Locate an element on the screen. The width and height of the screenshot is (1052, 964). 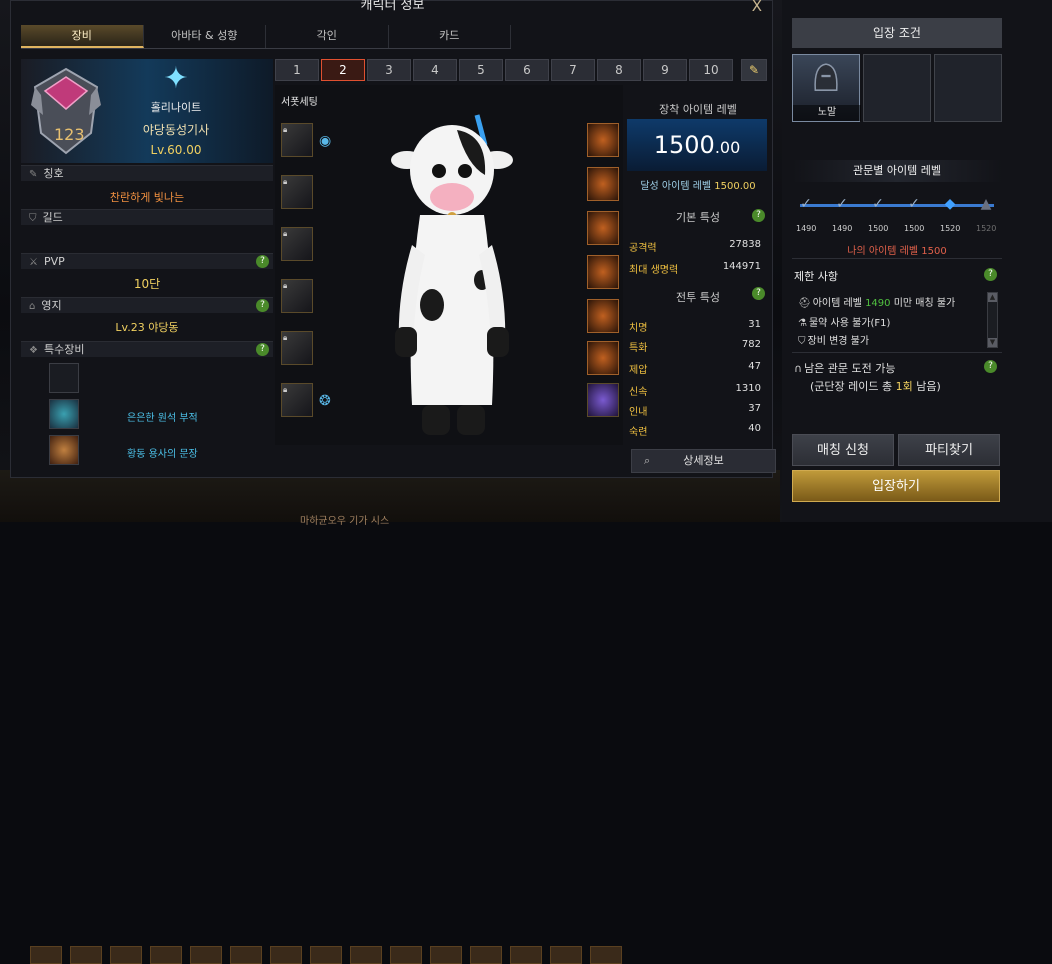
special-equip-section: ❖특수장비? is located at coordinates (147, 349).